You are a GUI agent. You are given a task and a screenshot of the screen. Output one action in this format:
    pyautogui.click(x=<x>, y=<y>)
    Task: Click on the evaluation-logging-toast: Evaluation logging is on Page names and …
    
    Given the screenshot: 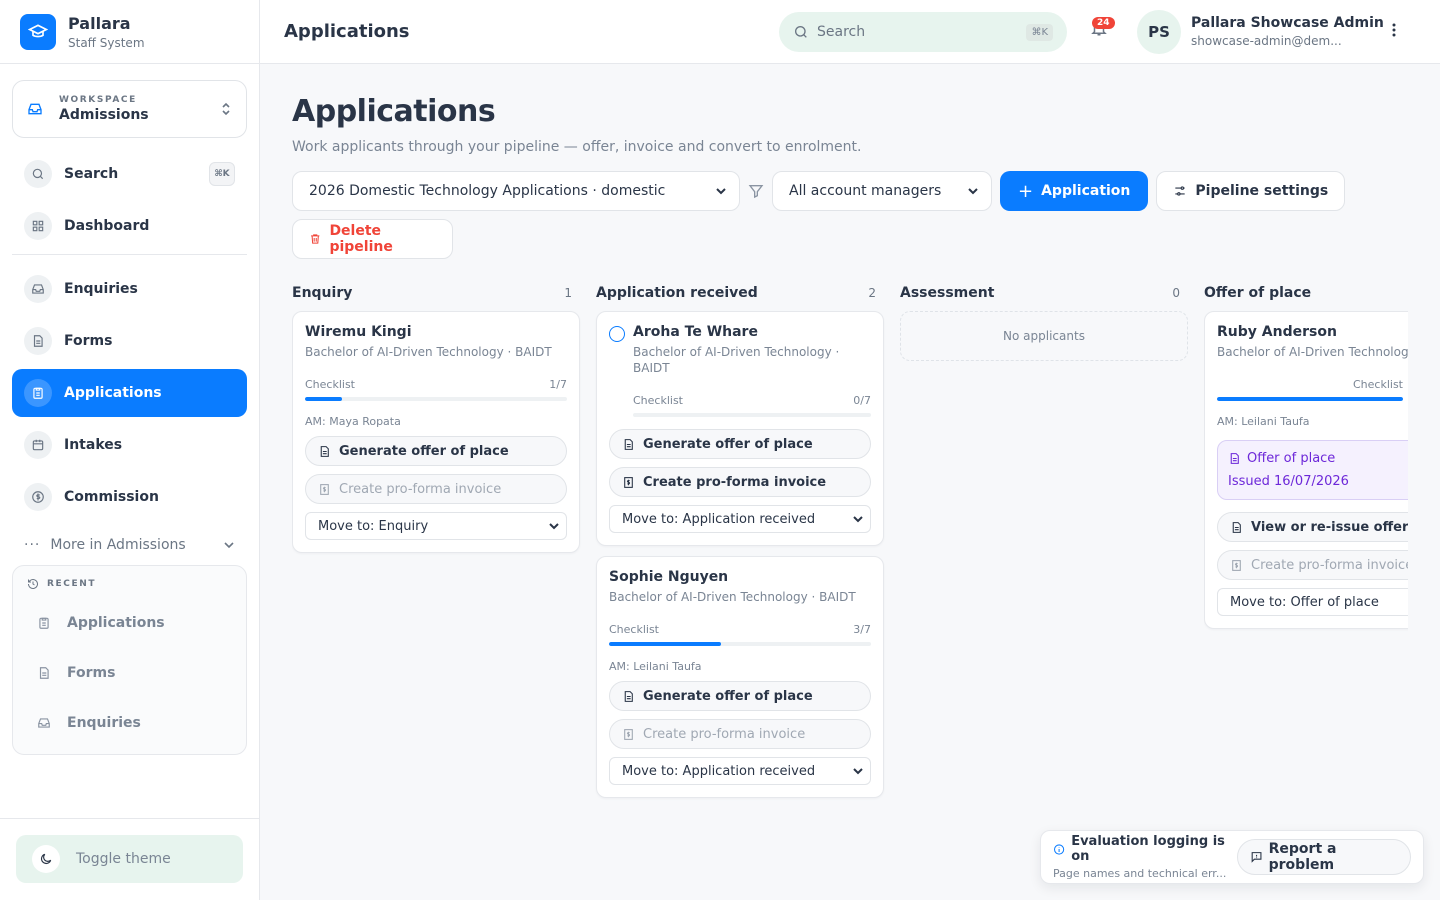 What is the action you would take?
    pyautogui.click(x=1232, y=857)
    